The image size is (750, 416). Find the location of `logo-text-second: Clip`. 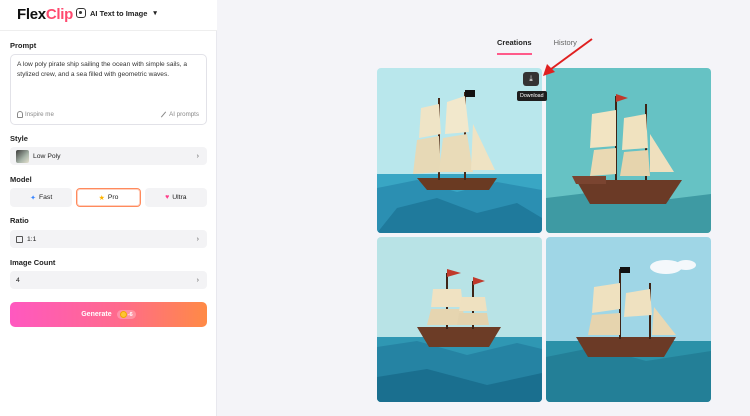

logo-text-second: Clip is located at coordinates (59, 14).